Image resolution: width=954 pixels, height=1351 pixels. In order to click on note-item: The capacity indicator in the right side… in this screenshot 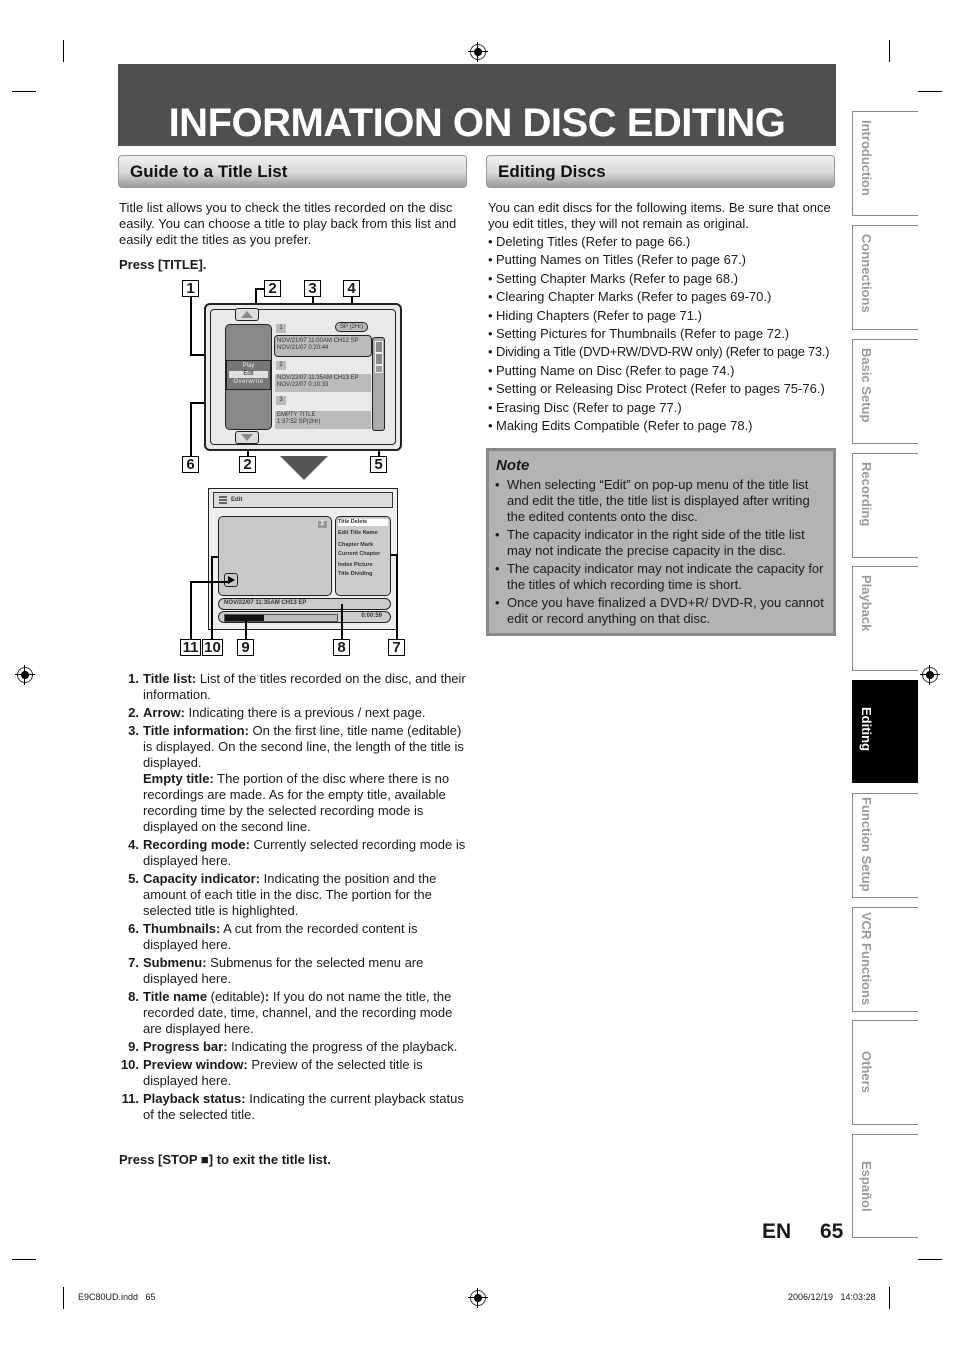, I will do `click(660, 543)`.